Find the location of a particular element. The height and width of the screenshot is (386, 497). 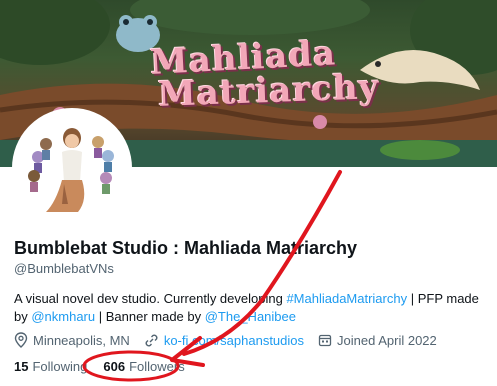

join-date: Joined April 2022 is located at coordinates (377, 340).